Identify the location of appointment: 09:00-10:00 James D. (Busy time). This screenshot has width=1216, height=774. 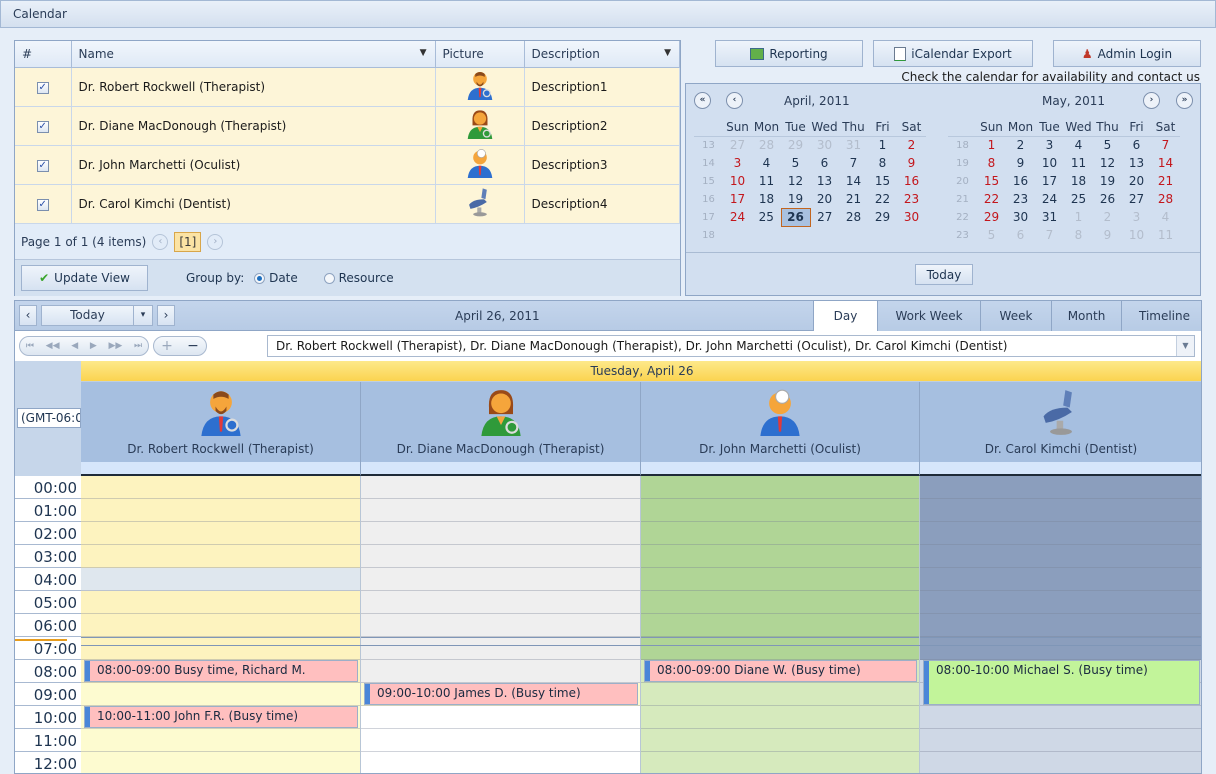
(501, 694).